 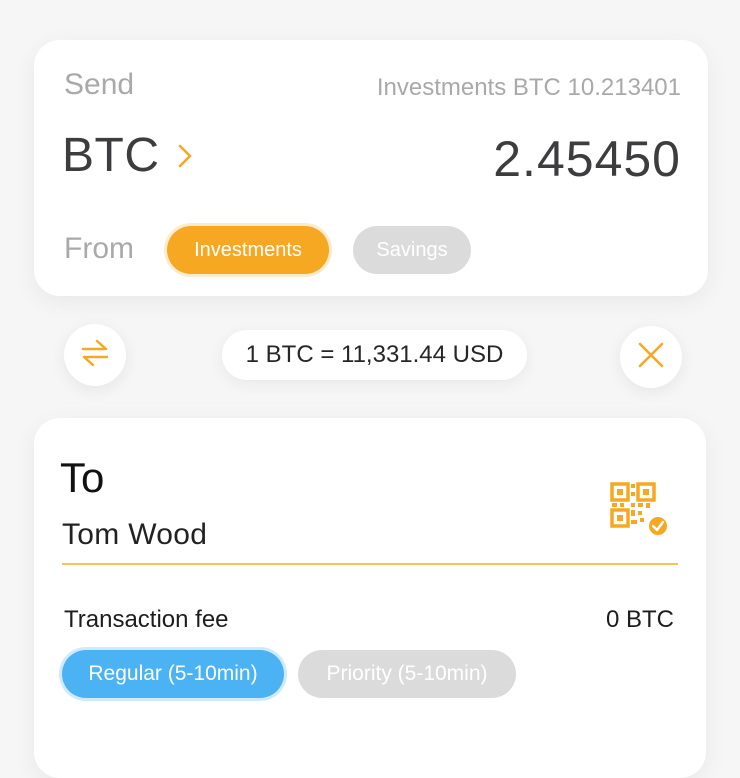 What do you see at coordinates (82, 477) in the screenshot?
I see `to-label: To` at bounding box center [82, 477].